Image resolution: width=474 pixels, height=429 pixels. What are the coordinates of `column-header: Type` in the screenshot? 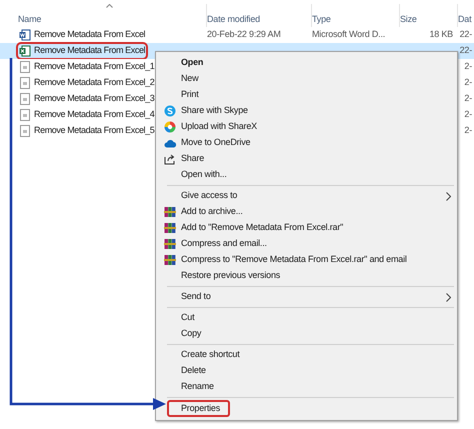 It's located at (321, 19).